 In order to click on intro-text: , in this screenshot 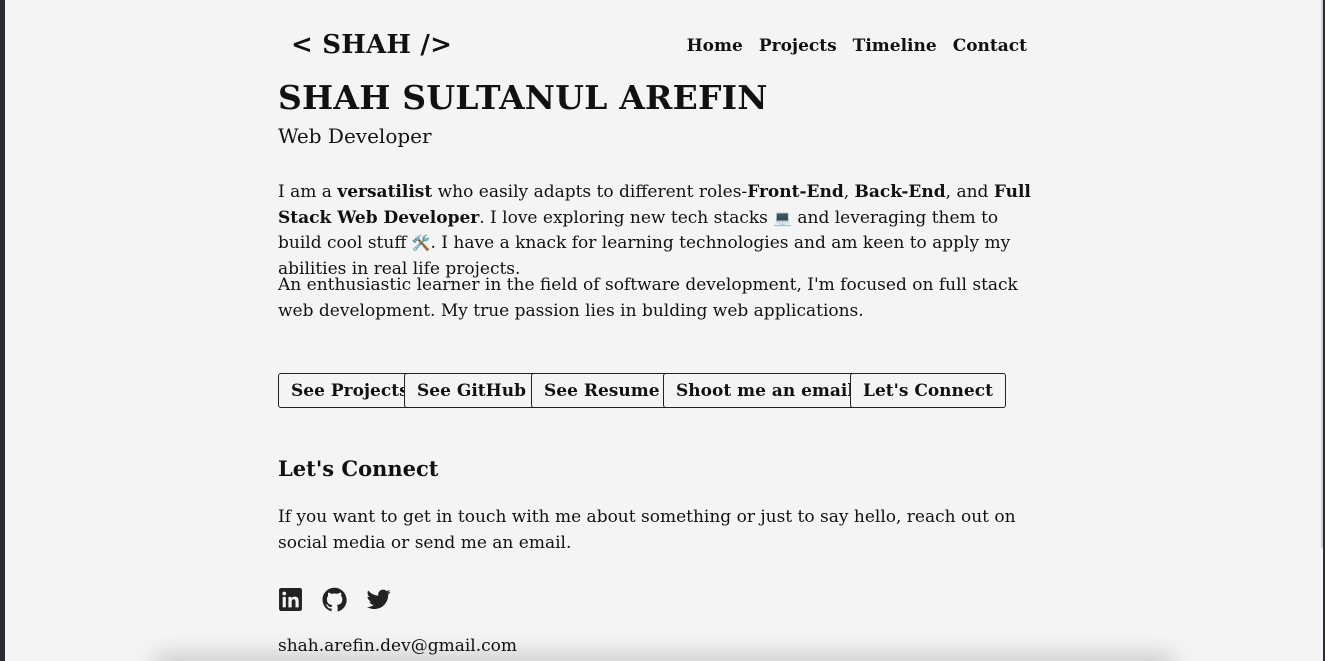, I will do `click(849, 192)`.